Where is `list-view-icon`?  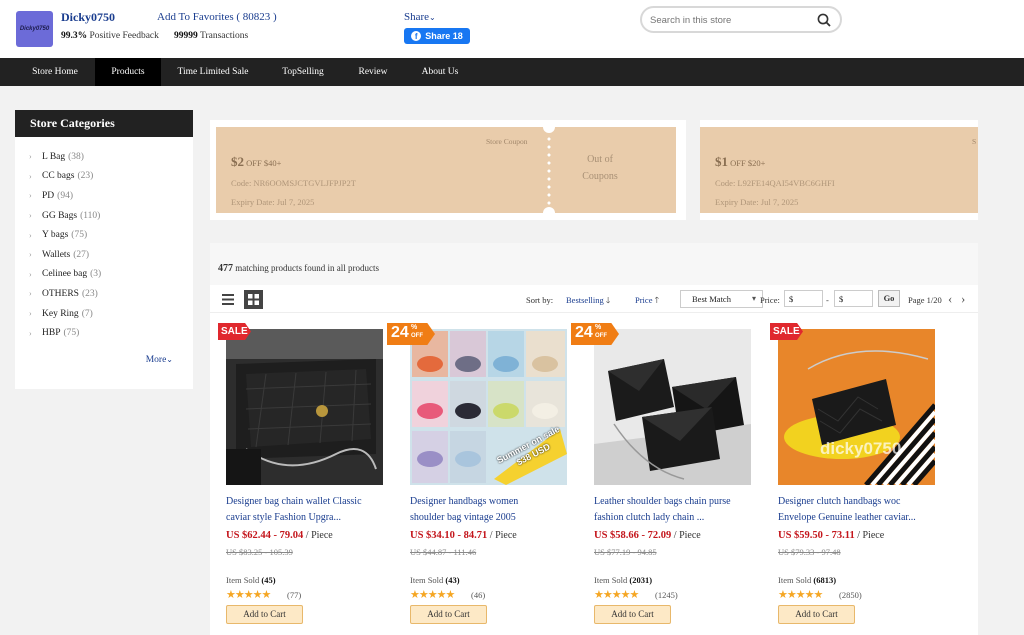 list-view-icon is located at coordinates (228, 299).